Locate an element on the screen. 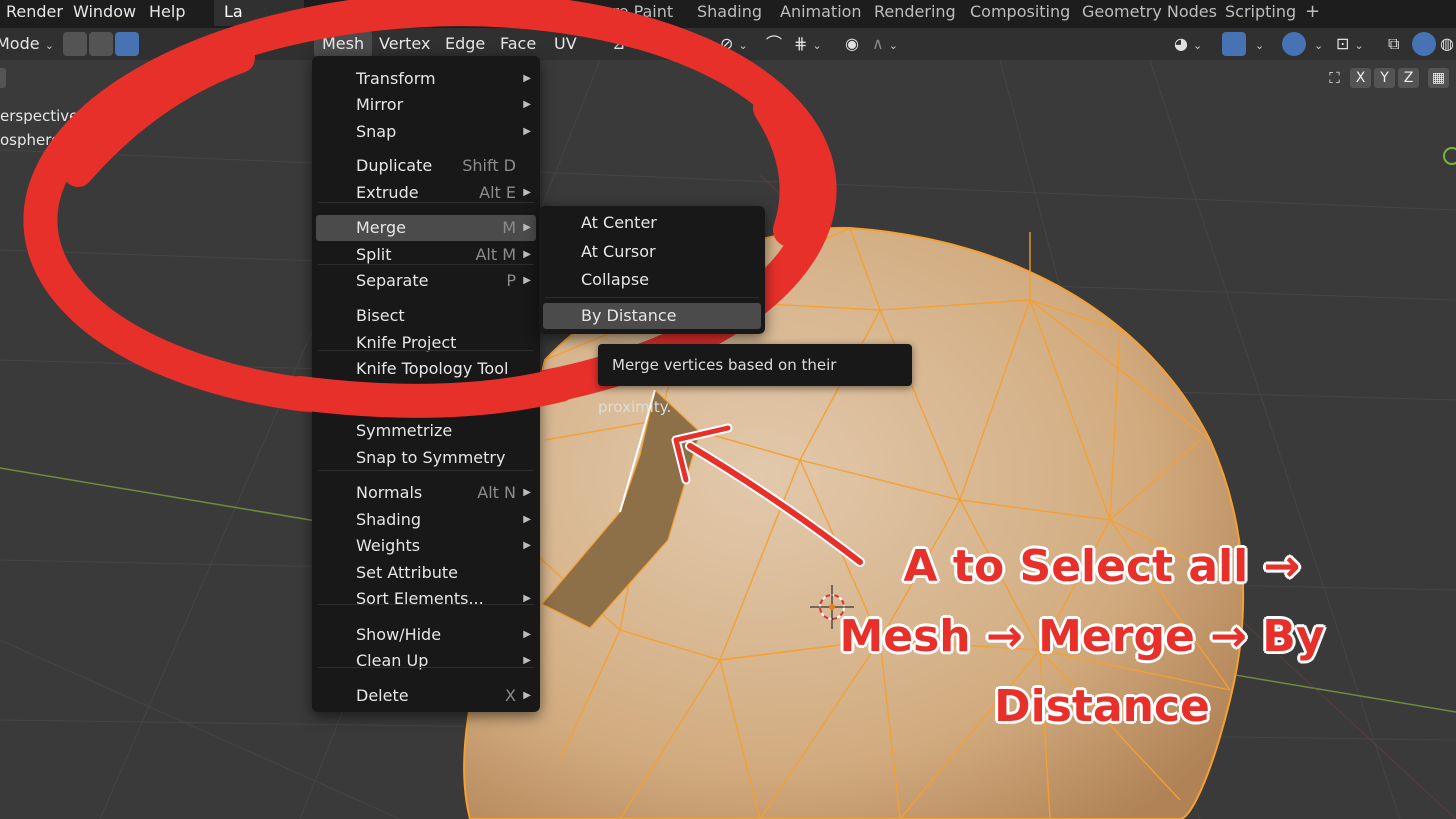 The height and width of the screenshot is (819, 1456). menu-item-label: Symmetrize is located at coordinates (404, 430).